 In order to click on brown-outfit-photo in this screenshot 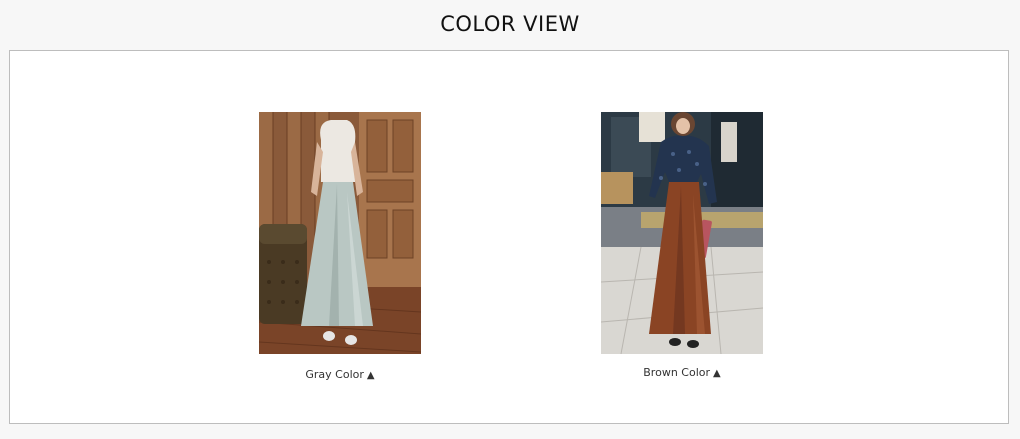, I will do `click(682, 233)`.